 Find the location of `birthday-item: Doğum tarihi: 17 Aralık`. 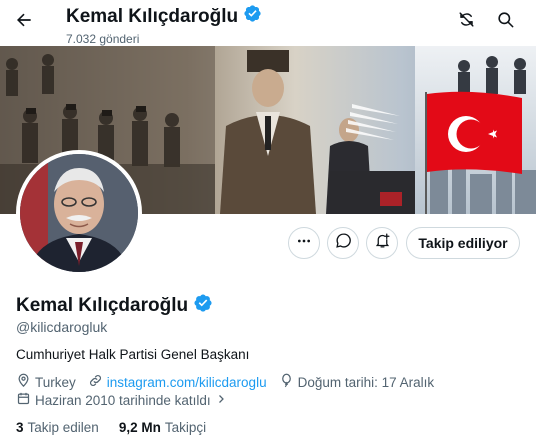

birthday-item: Doğum tarihi: 17 Aralık is located at coordinates (357, 382).